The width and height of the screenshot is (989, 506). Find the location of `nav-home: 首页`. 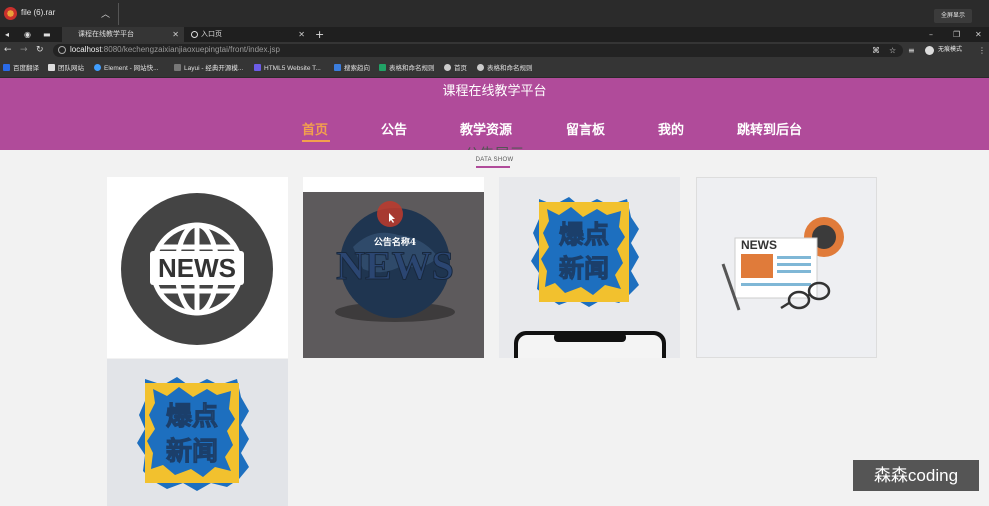

nav-home: 首页 is located at coordinates (315, 128).